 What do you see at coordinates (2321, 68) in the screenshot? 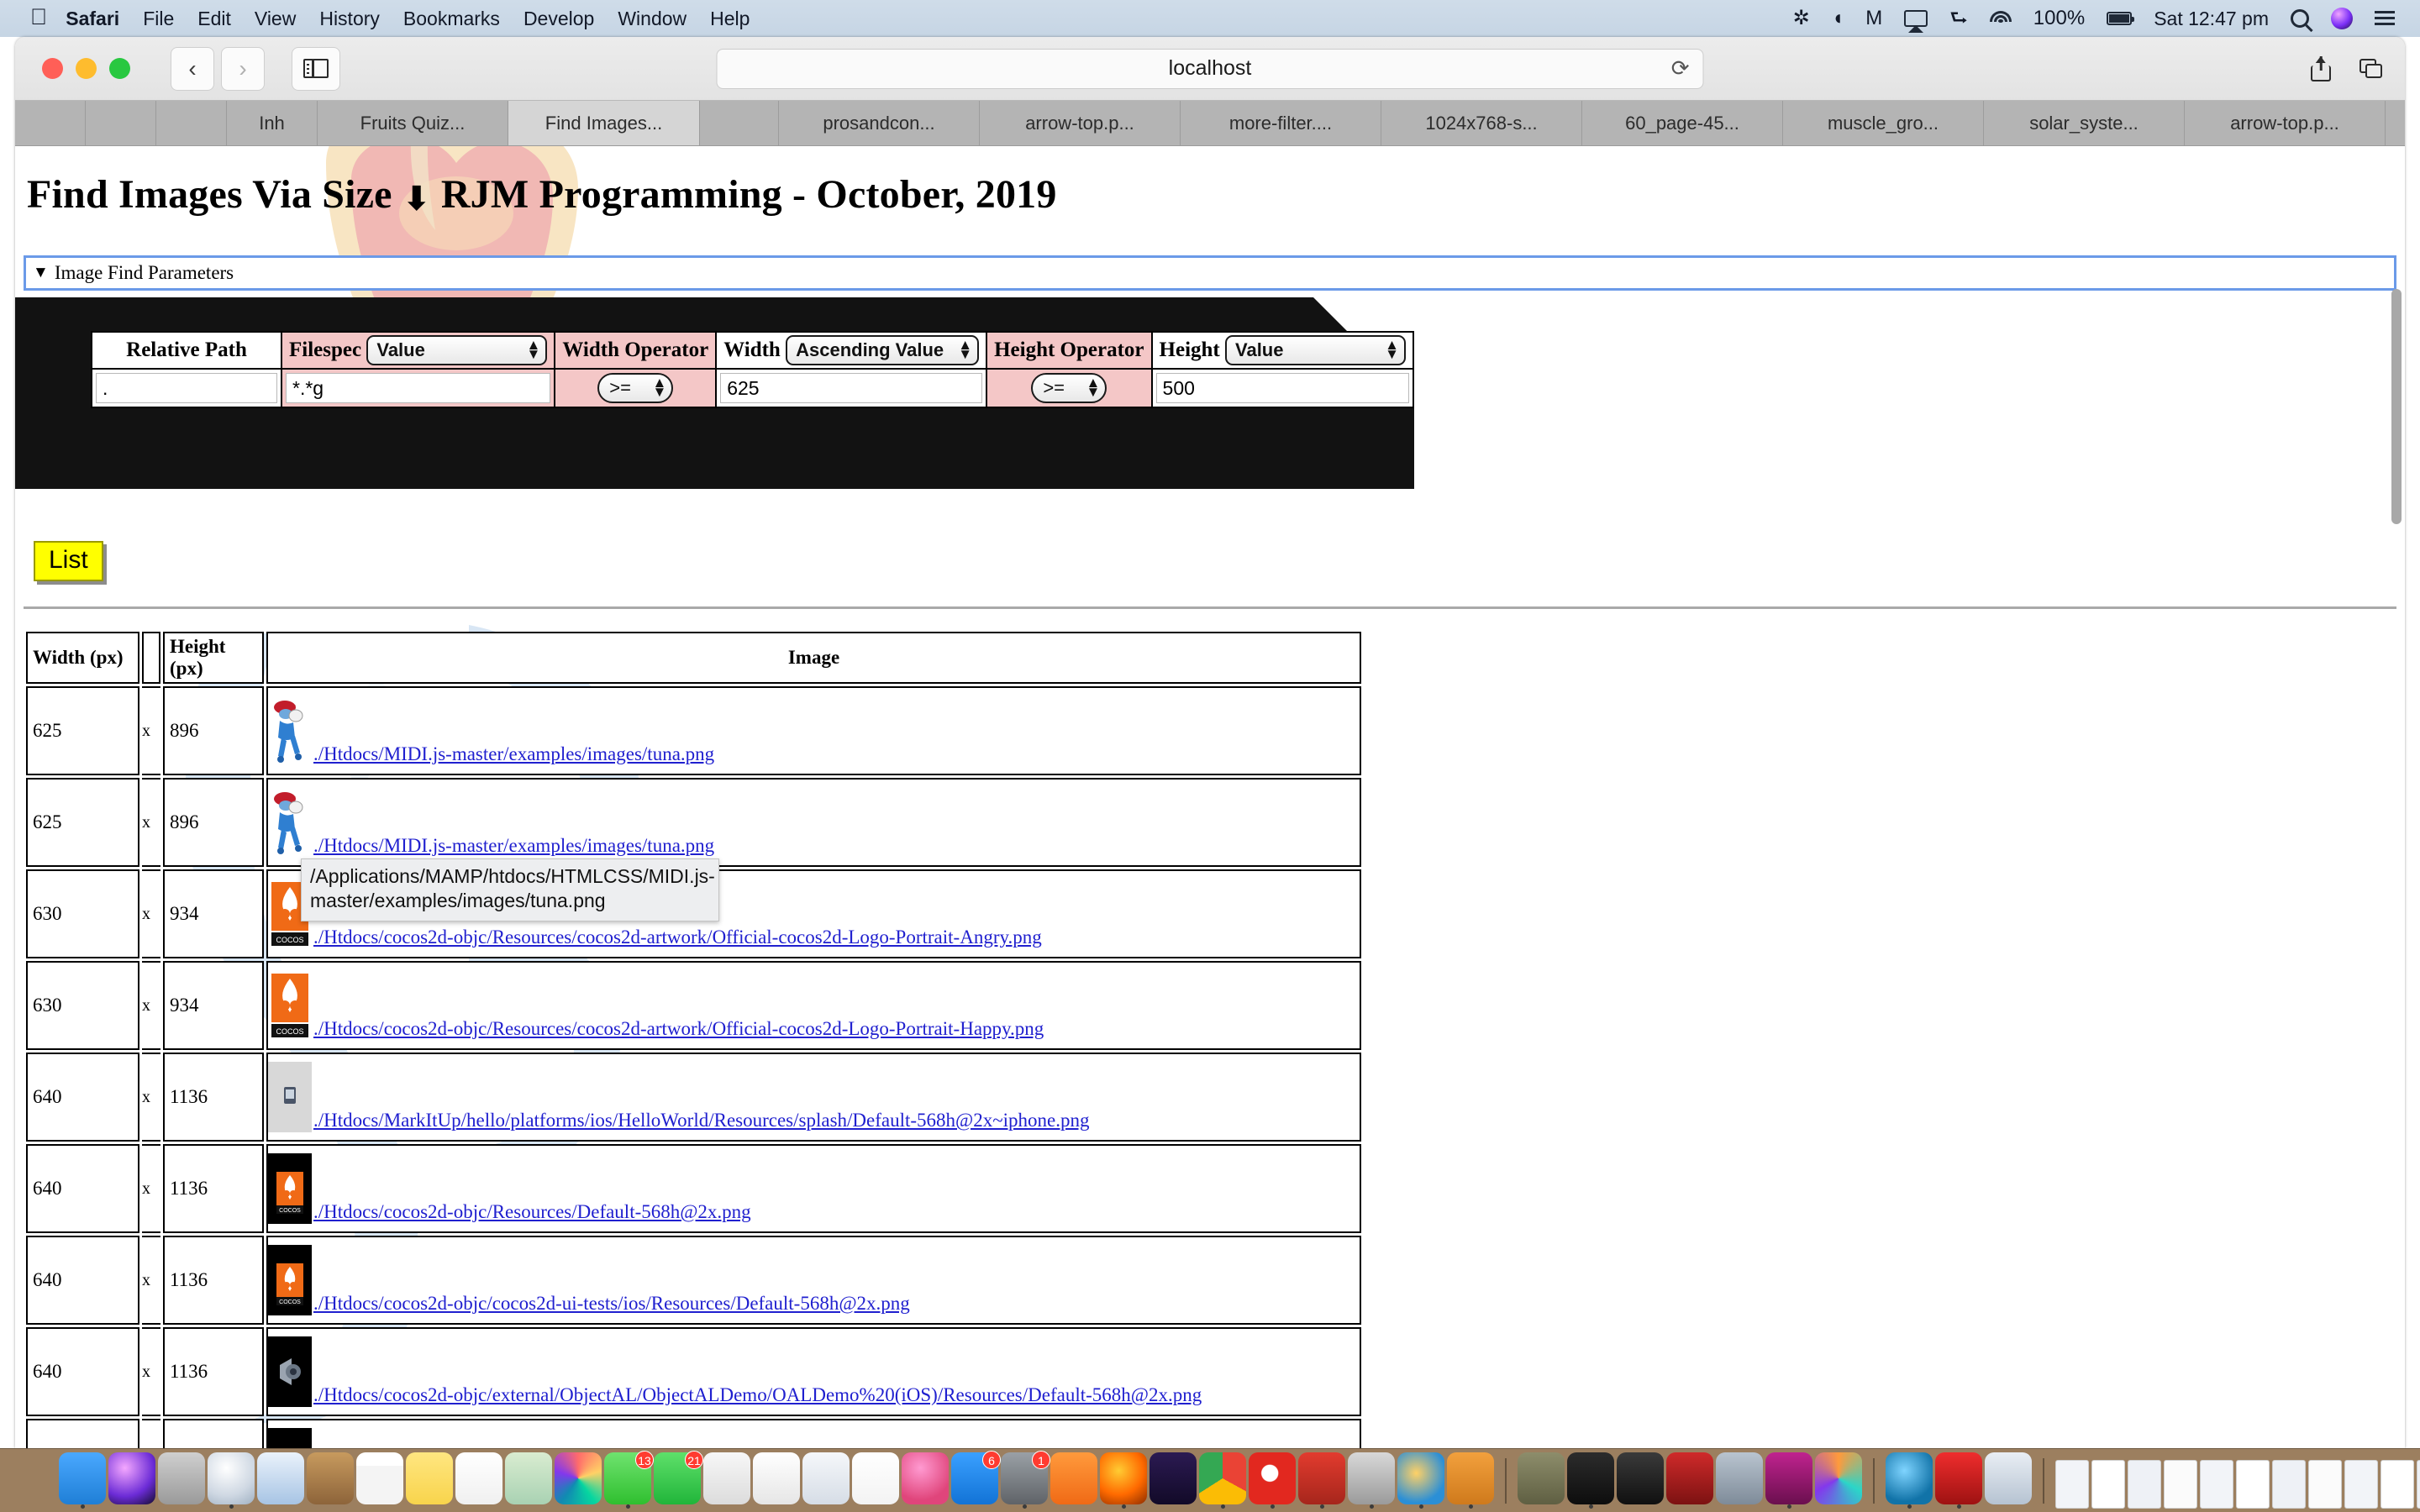
I see `share-icon` at bounding box center [2321, 68].